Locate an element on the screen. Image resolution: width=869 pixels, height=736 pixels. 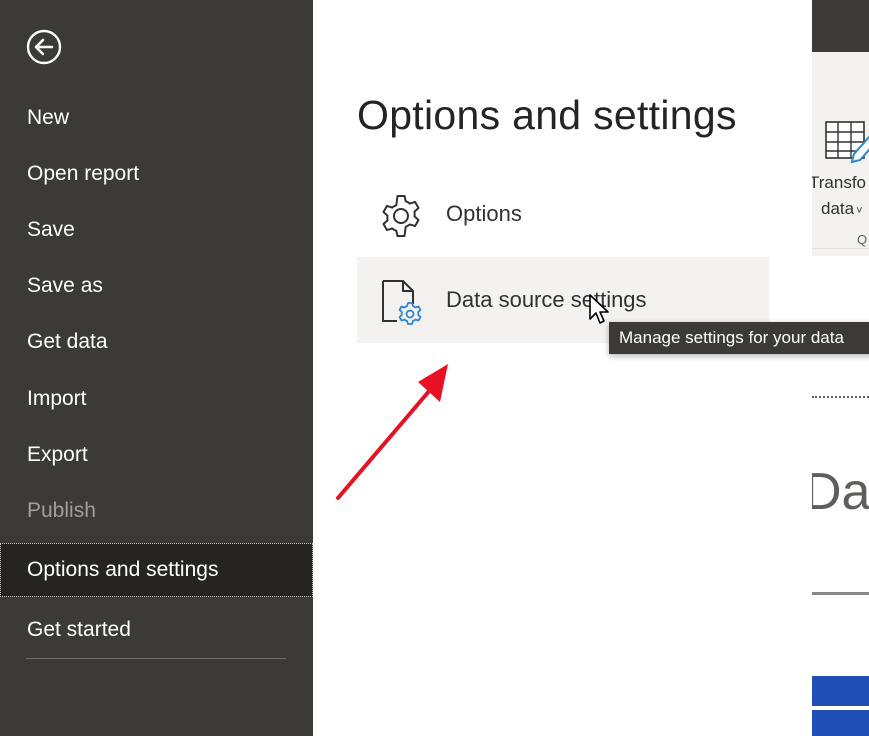
nav-item-publish: Publish is located at coordinates (61, 510).